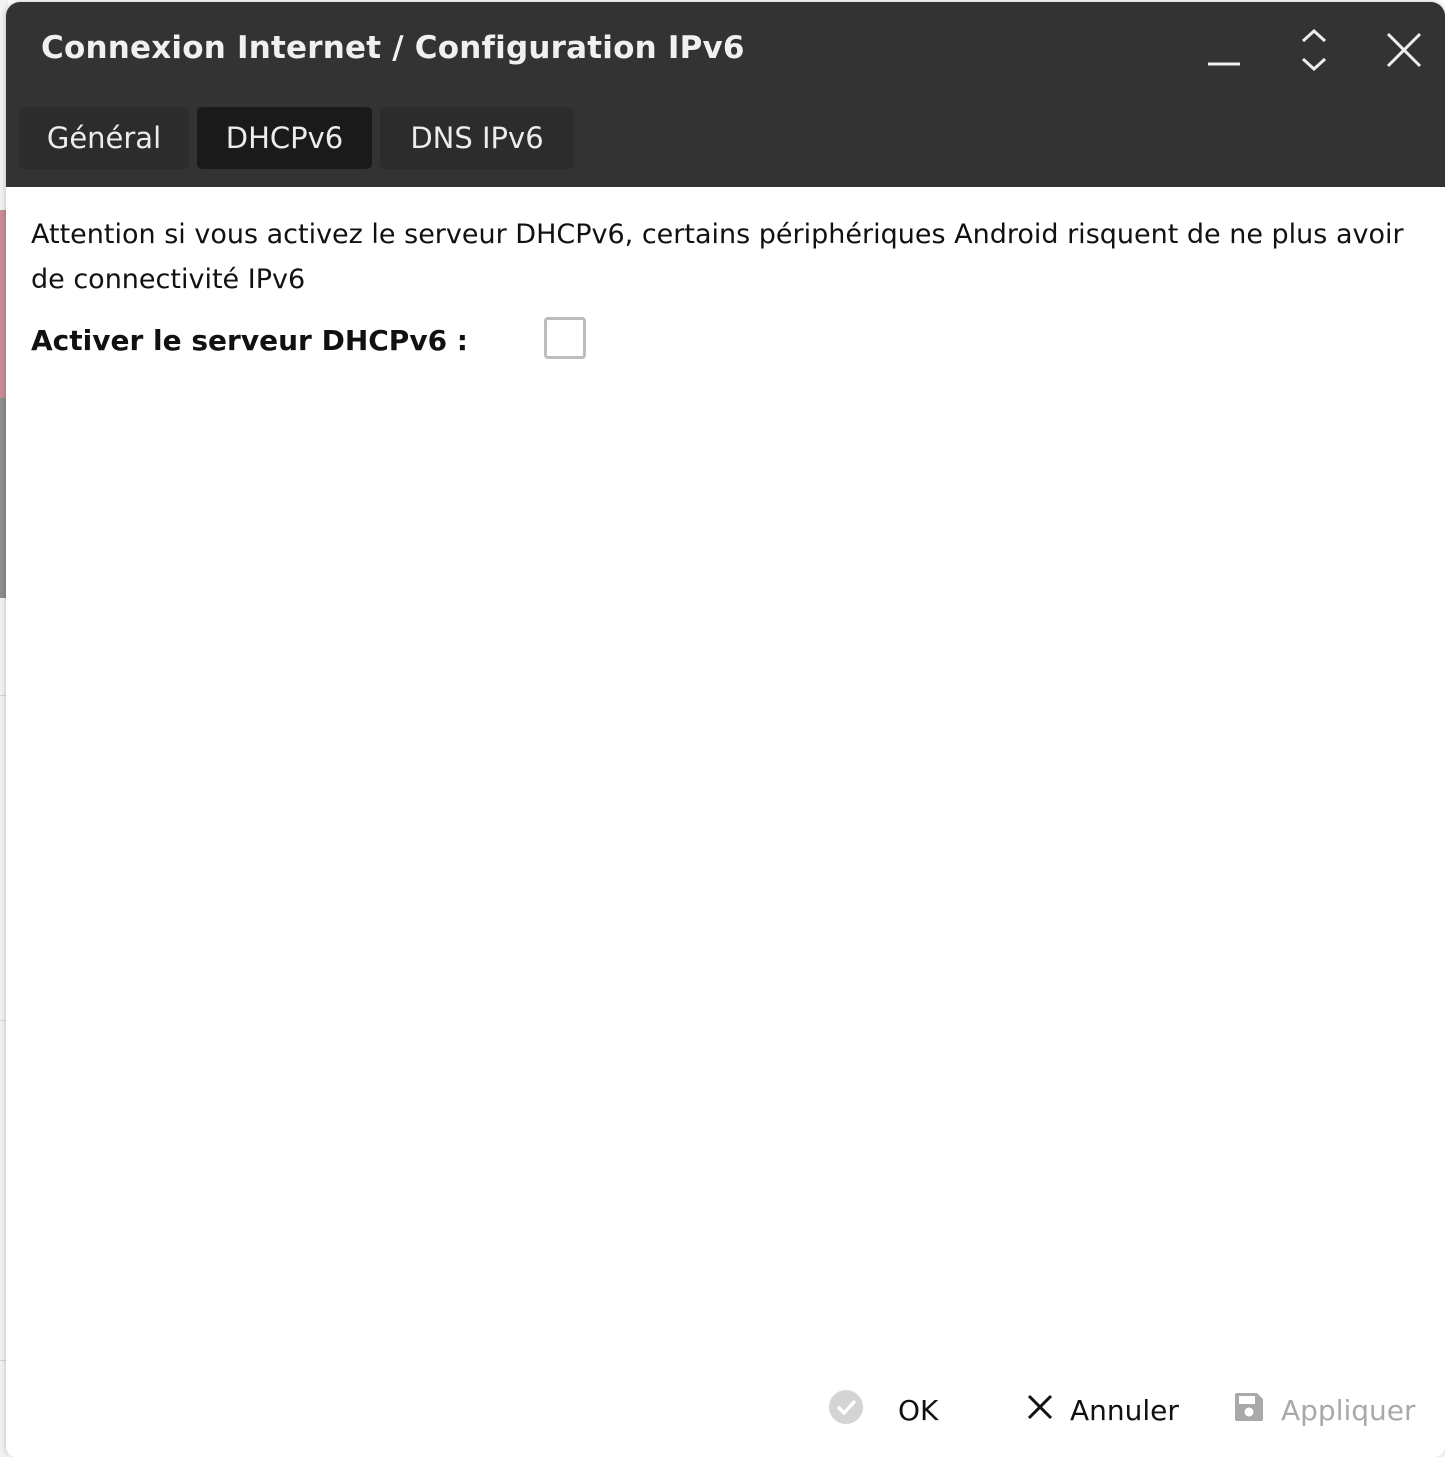 Image resolution: width=1445 pixels, height=1457 pixels. What do you see at coordinates (1249, 1410) in the screenshot?
I see `floppy-disk-icon` at bounding box center [1249, 1410].